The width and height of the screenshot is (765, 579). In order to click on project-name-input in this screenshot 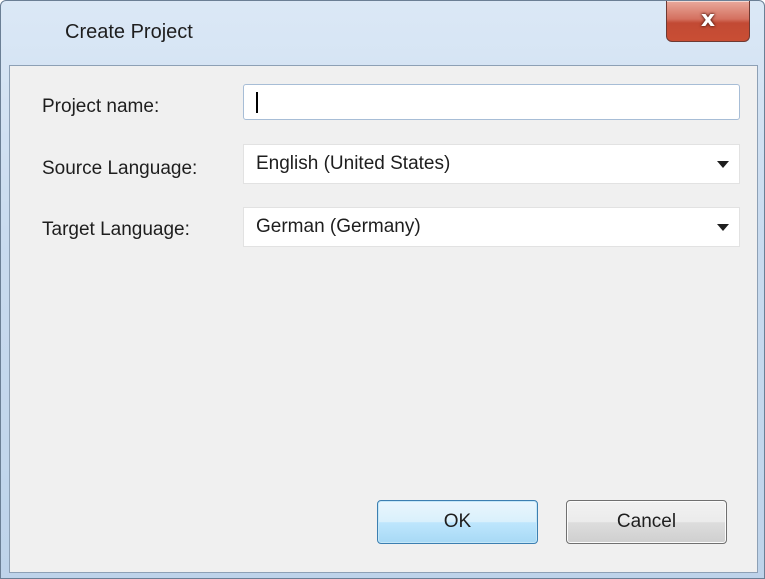, I will do `click(491, 102)`.